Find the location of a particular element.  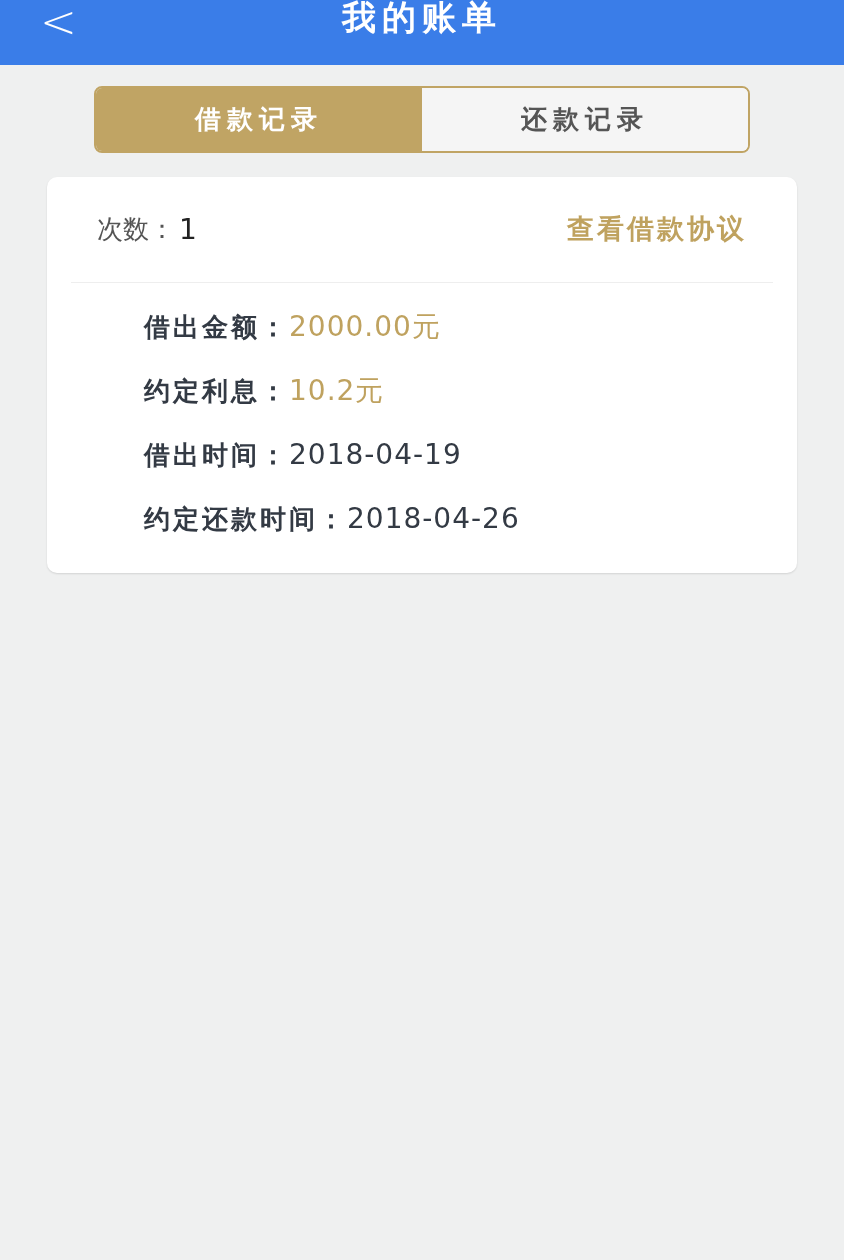

back-button: < is located at coordinates (58, 22).